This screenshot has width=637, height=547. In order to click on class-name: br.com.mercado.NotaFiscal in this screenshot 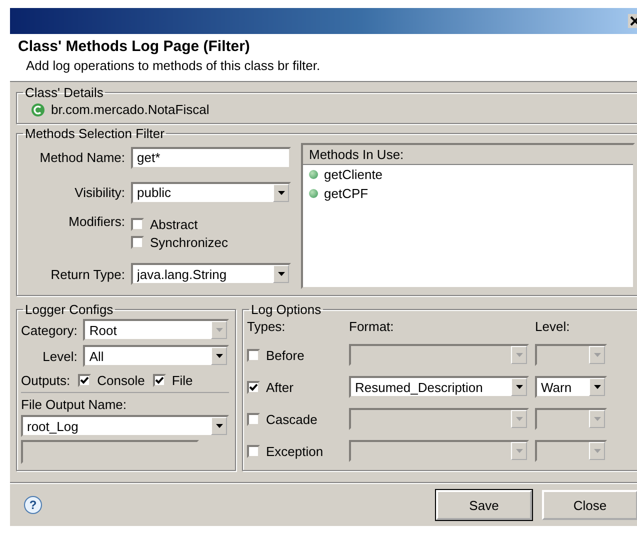, I will do `click(130, 109)`.